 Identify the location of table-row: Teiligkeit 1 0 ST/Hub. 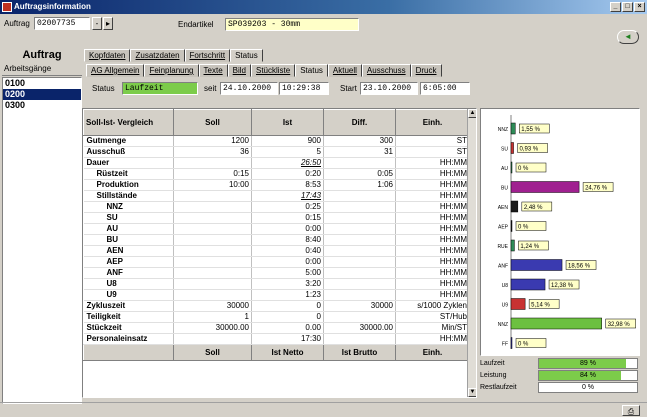
(276, 317).